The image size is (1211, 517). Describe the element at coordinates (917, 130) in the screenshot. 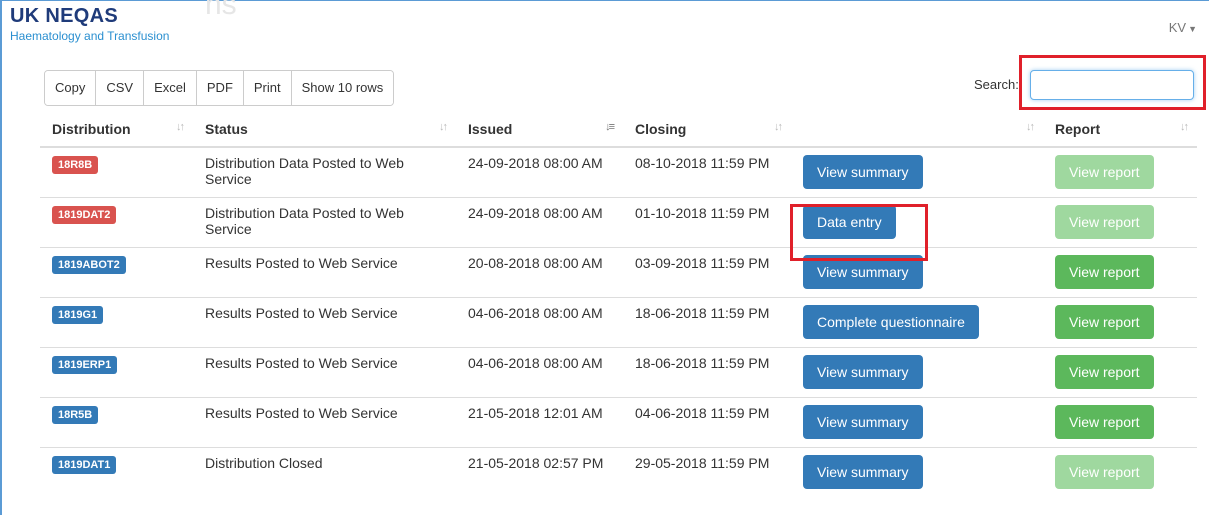

I see `column-header-action: ↓↑` at that location.